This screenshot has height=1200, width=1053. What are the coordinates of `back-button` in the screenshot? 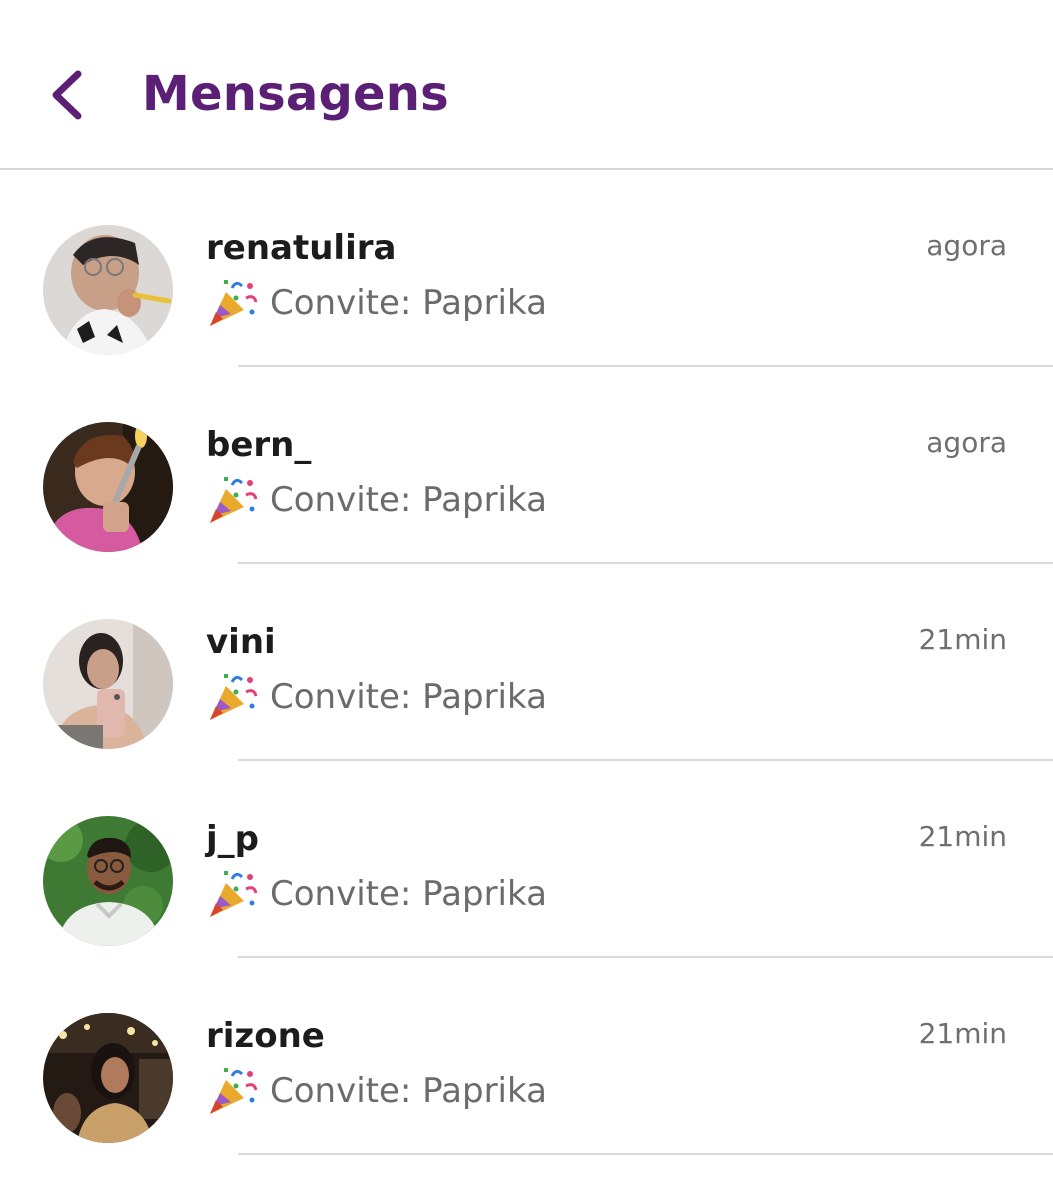 It's located at (70, 95).